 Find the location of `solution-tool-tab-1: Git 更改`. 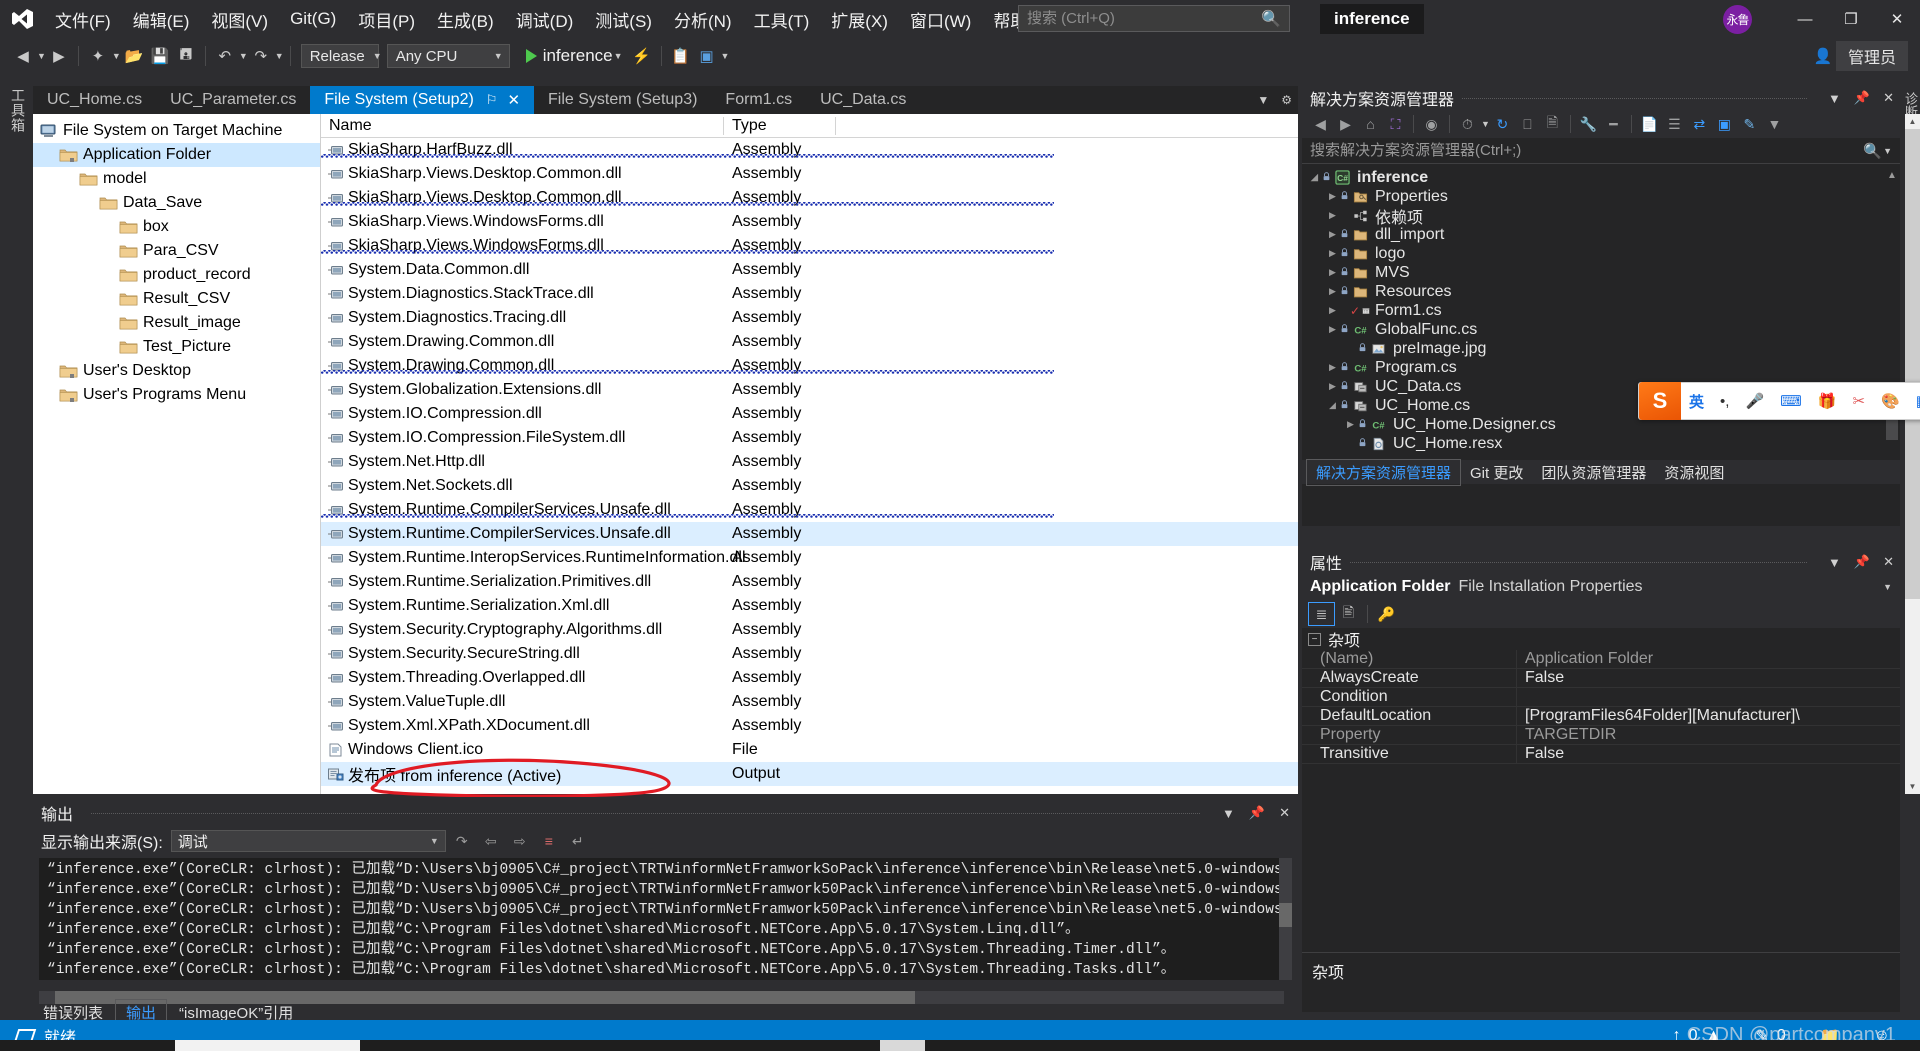

solution-tool-tab-1: Git 更改 is located at coordinates (1496, 472).